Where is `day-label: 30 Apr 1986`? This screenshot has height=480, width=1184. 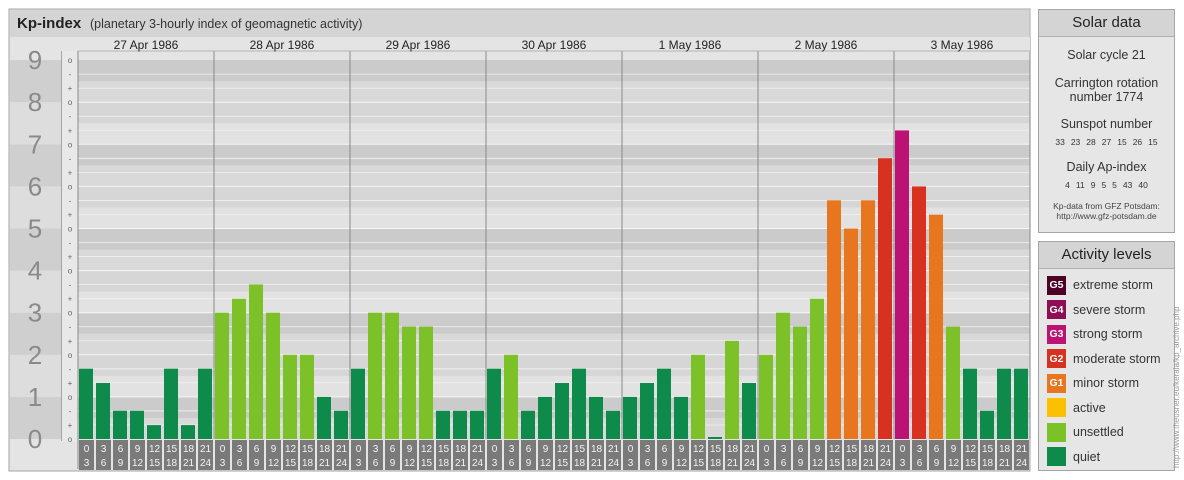
day-label: 30 Apr 1986 is located at coordinates (554, 45).